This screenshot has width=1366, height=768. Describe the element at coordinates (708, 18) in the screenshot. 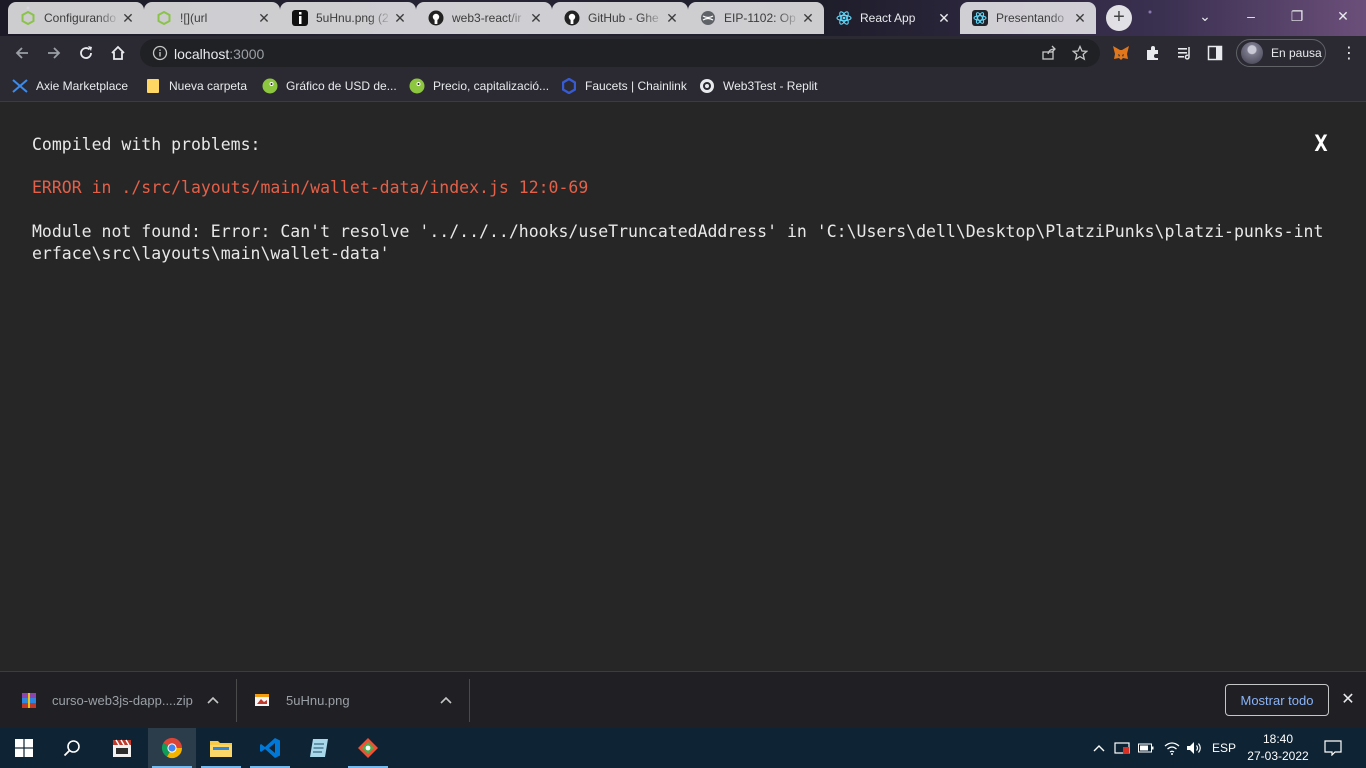

I see `globe-icon` at that location.